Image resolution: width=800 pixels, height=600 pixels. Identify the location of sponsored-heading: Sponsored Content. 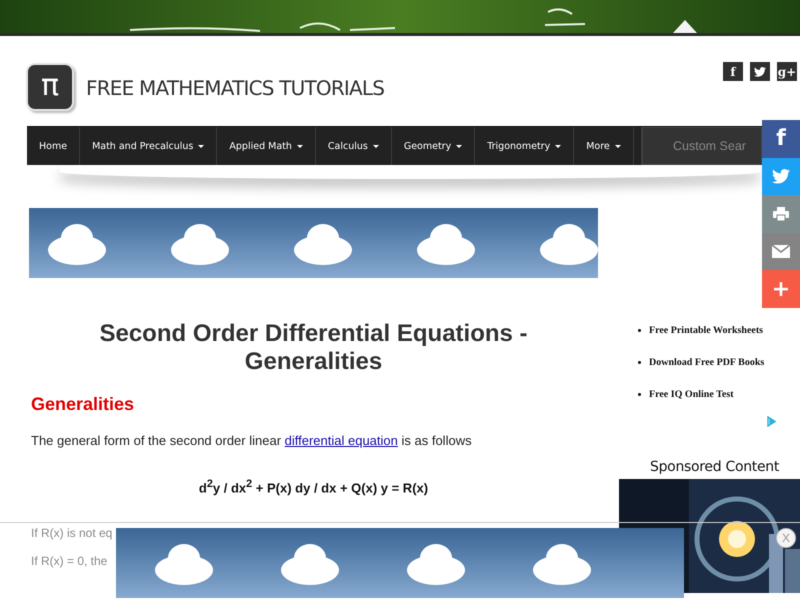
(715, 467).